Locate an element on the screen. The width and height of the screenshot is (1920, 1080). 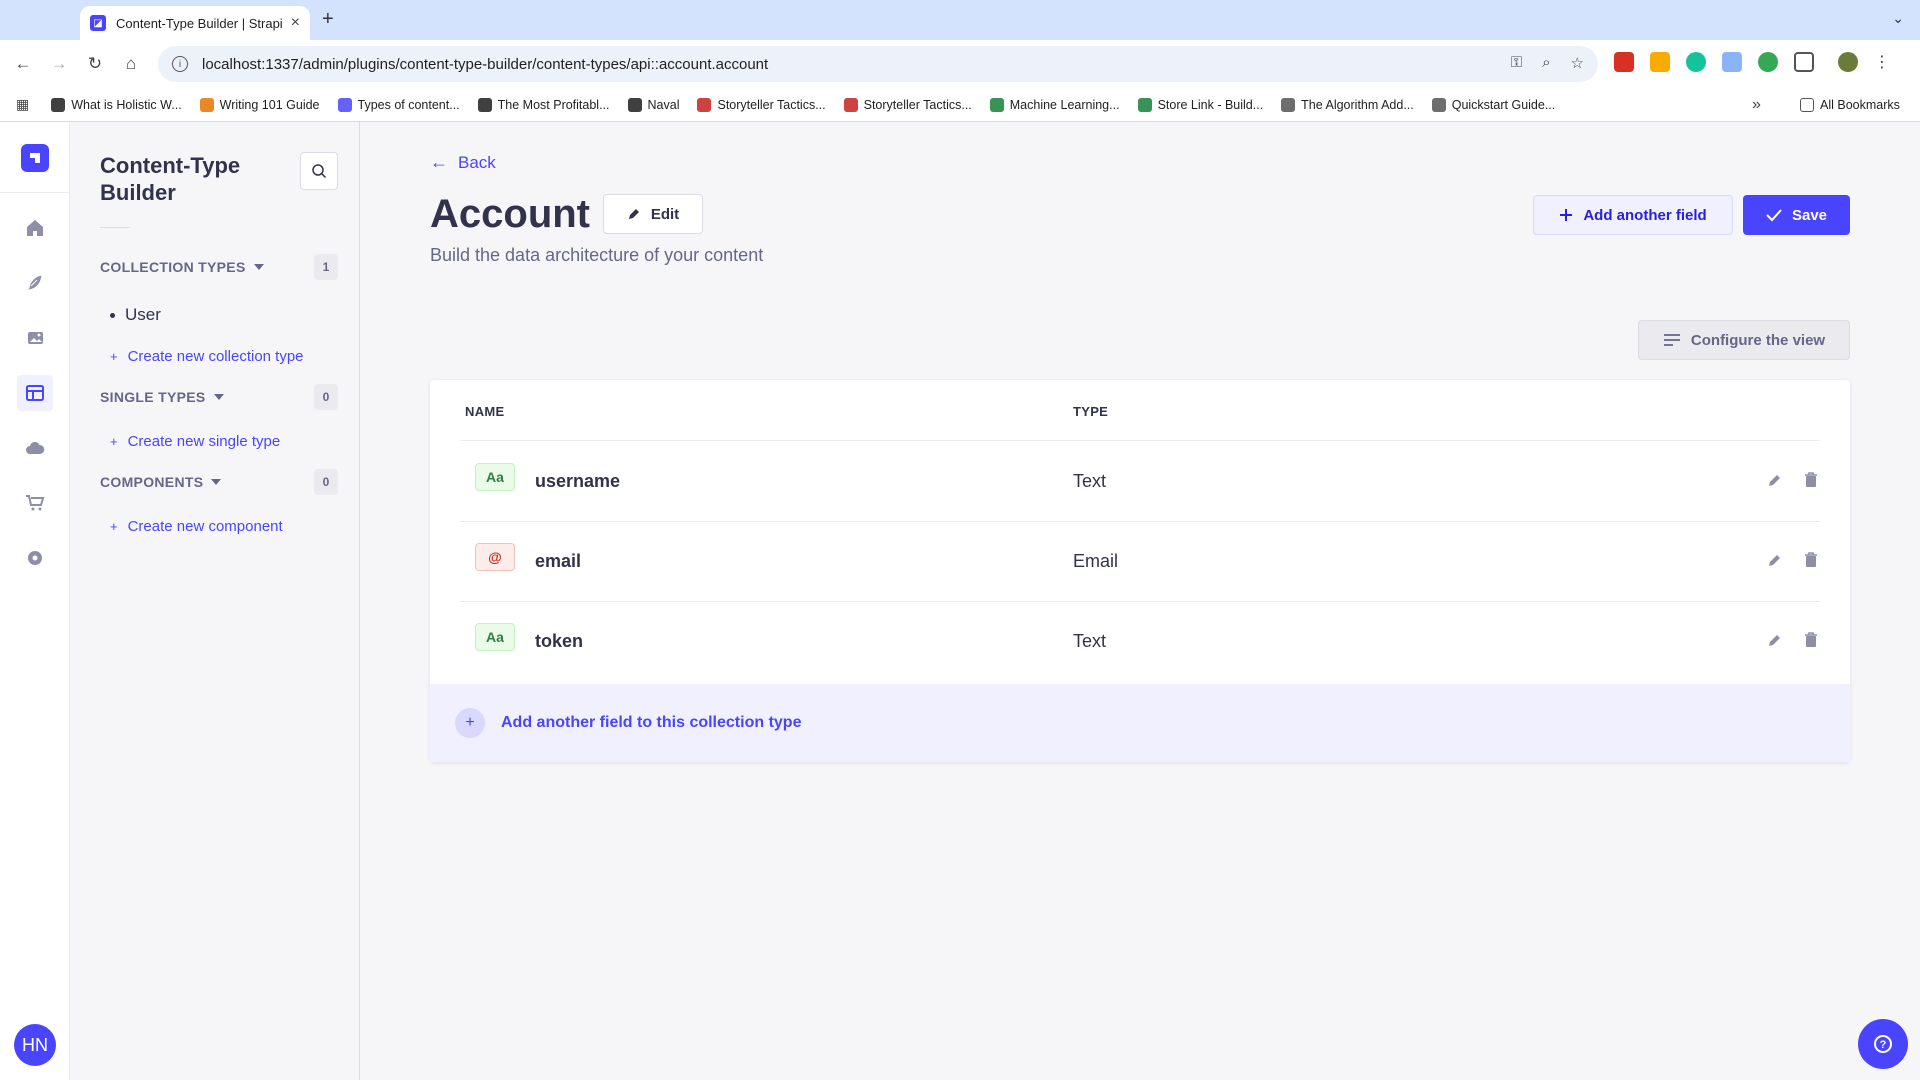
field-type-email-icon: @ is located at coordinates (495, 557).